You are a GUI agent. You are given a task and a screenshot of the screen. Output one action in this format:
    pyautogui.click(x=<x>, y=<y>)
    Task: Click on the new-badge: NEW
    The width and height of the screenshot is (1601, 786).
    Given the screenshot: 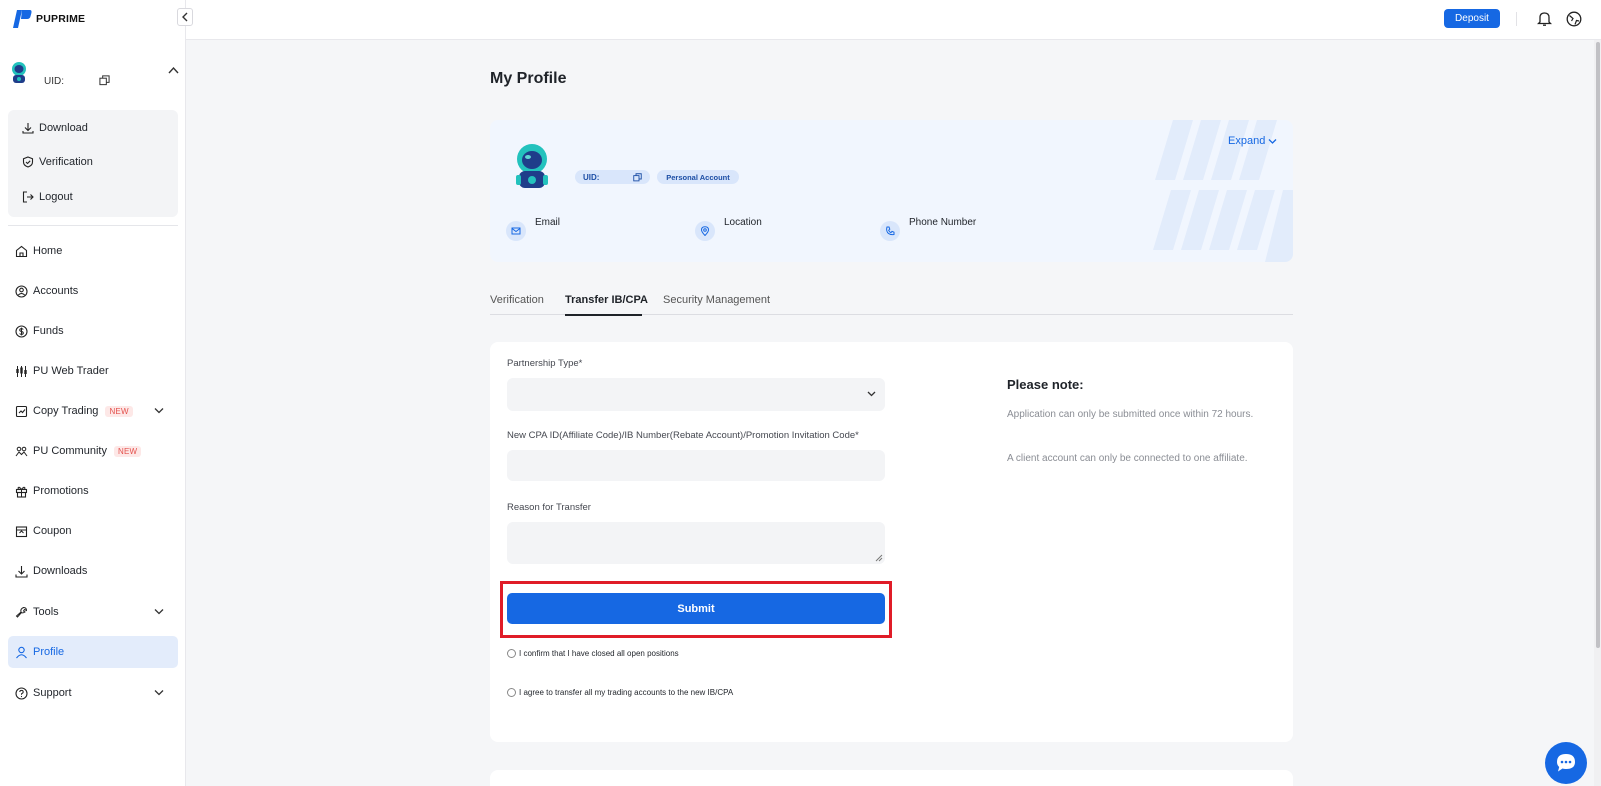 What is the action you would take?
    pyautogui.click(x=119, y=411)
    